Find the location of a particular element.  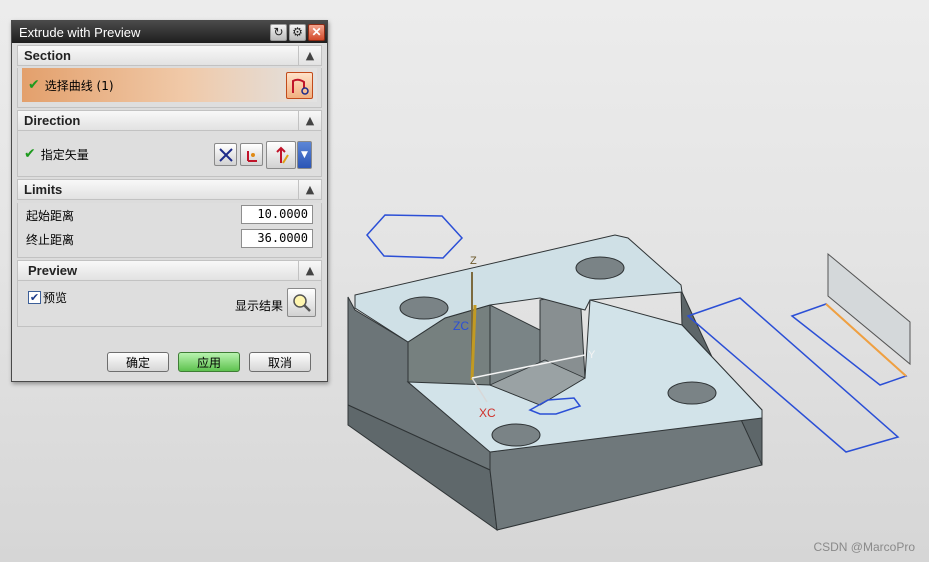

xc-axis-label: XC is located at coordinates (487, 413).